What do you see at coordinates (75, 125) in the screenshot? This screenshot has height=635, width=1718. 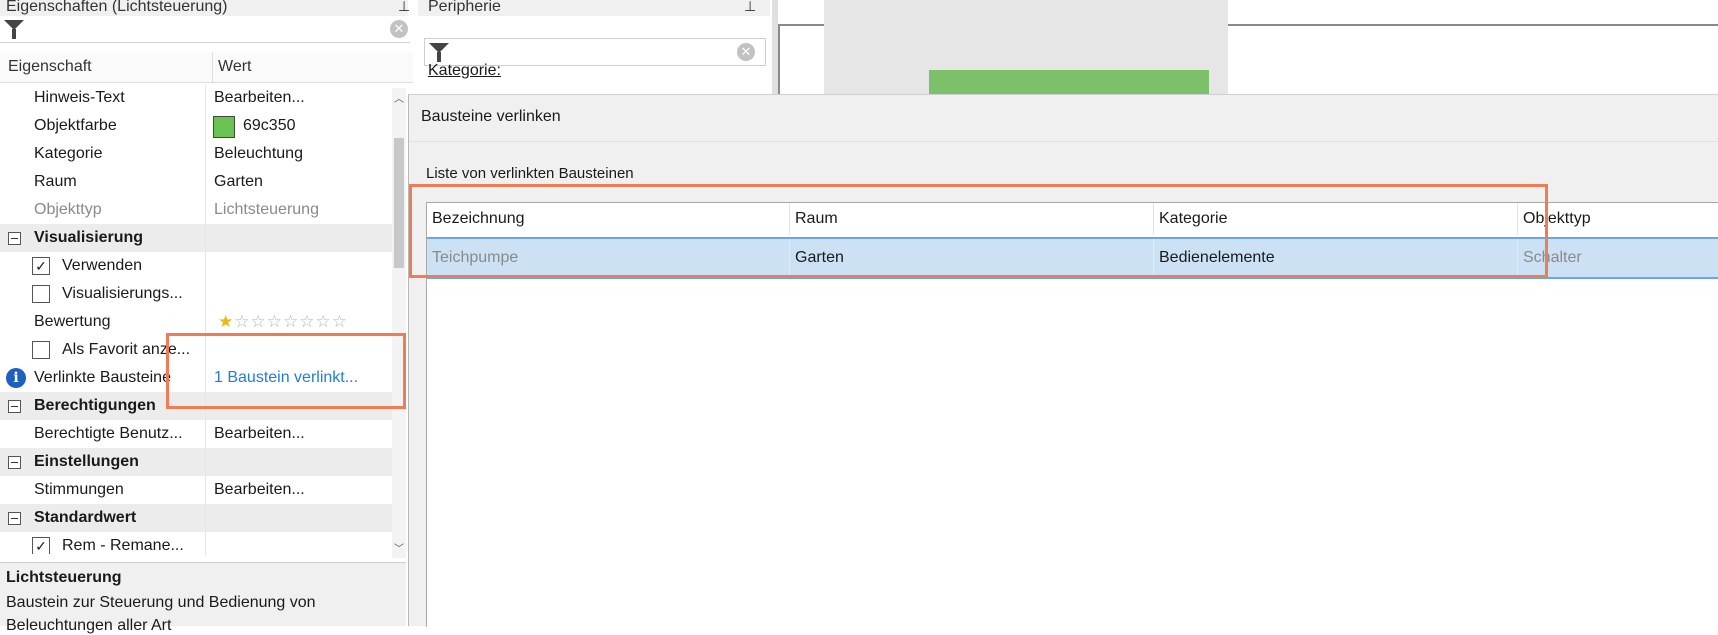 I see `property-label: Objektfarbe` at bounding box center [75, 125].